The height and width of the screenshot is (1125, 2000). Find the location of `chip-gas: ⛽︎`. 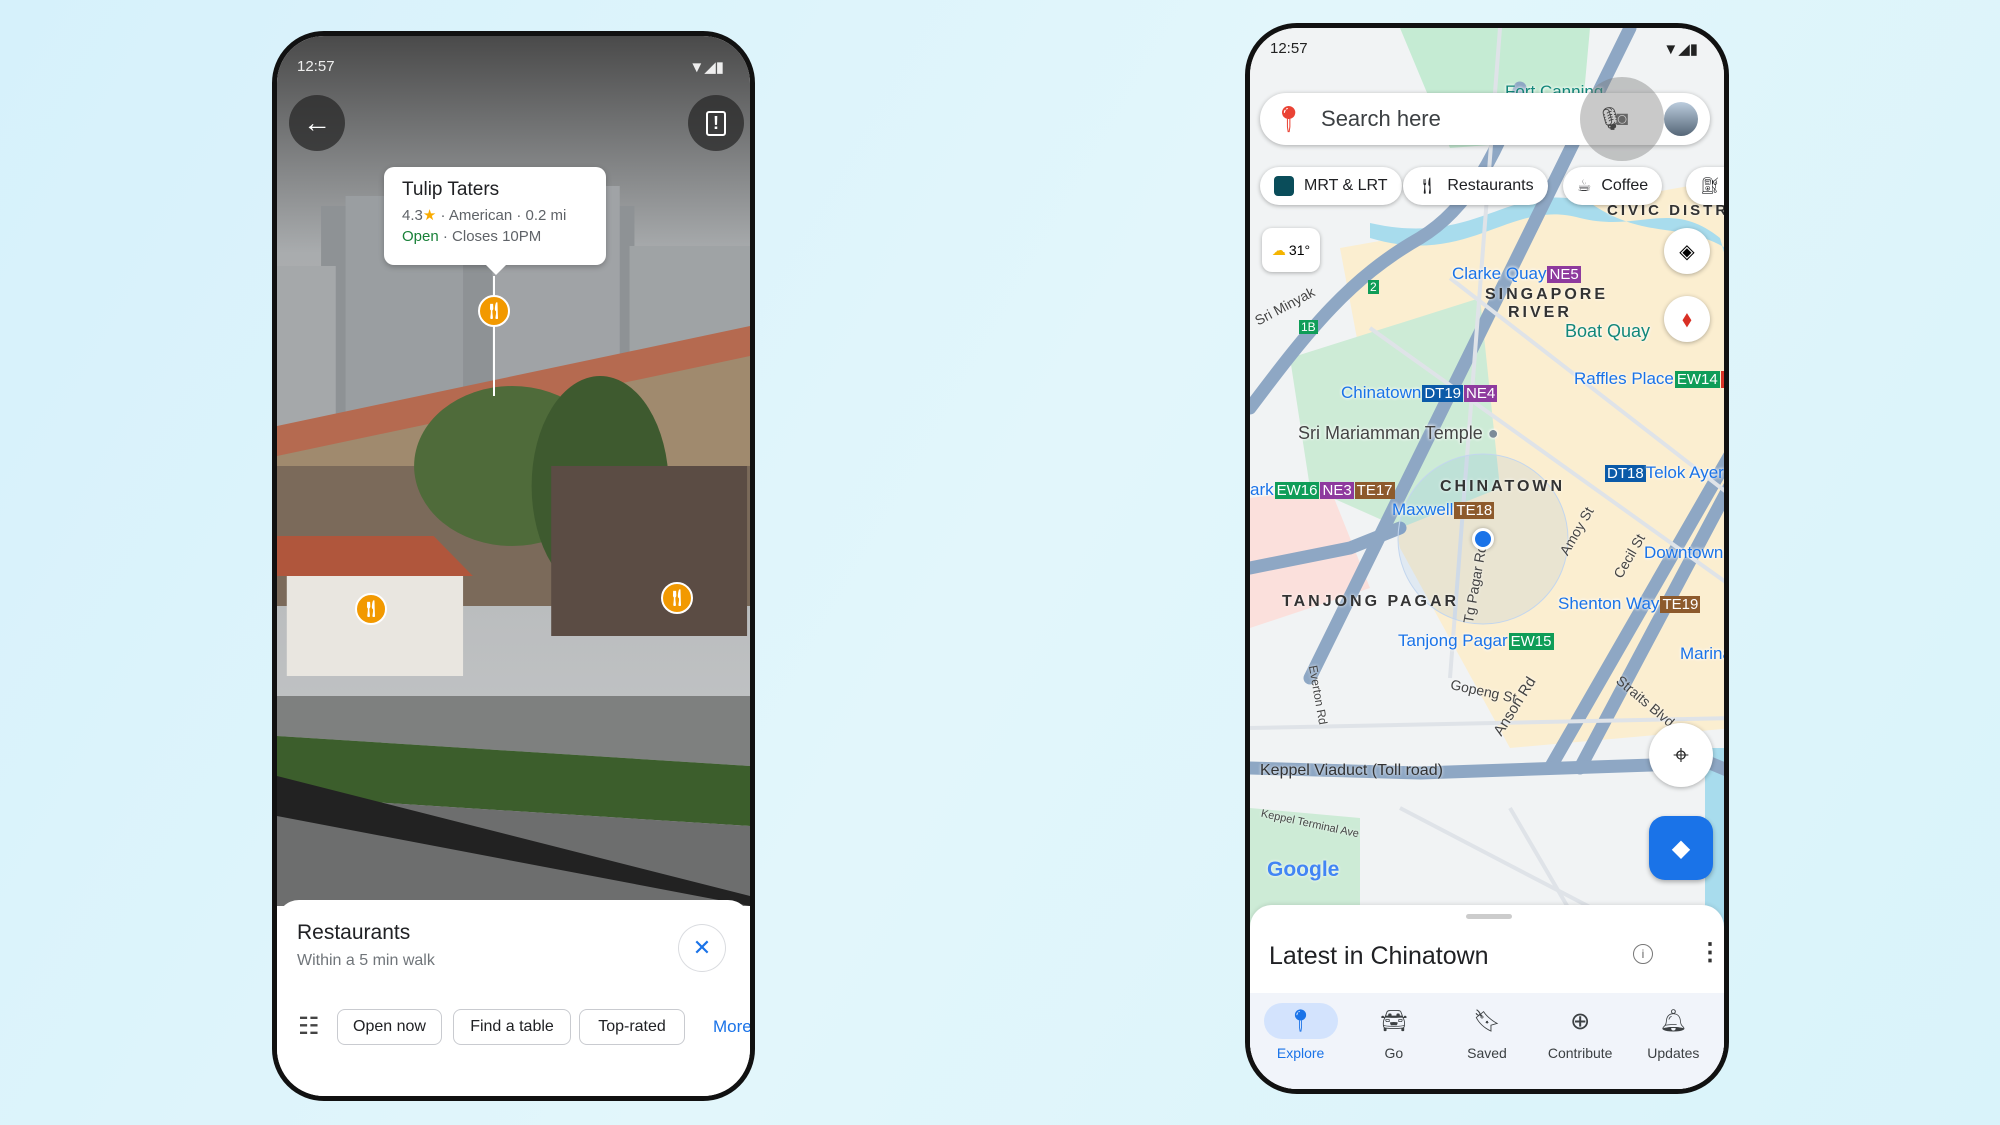

chip-gas: ⛽︎ is located at coordinates (1705, 186).